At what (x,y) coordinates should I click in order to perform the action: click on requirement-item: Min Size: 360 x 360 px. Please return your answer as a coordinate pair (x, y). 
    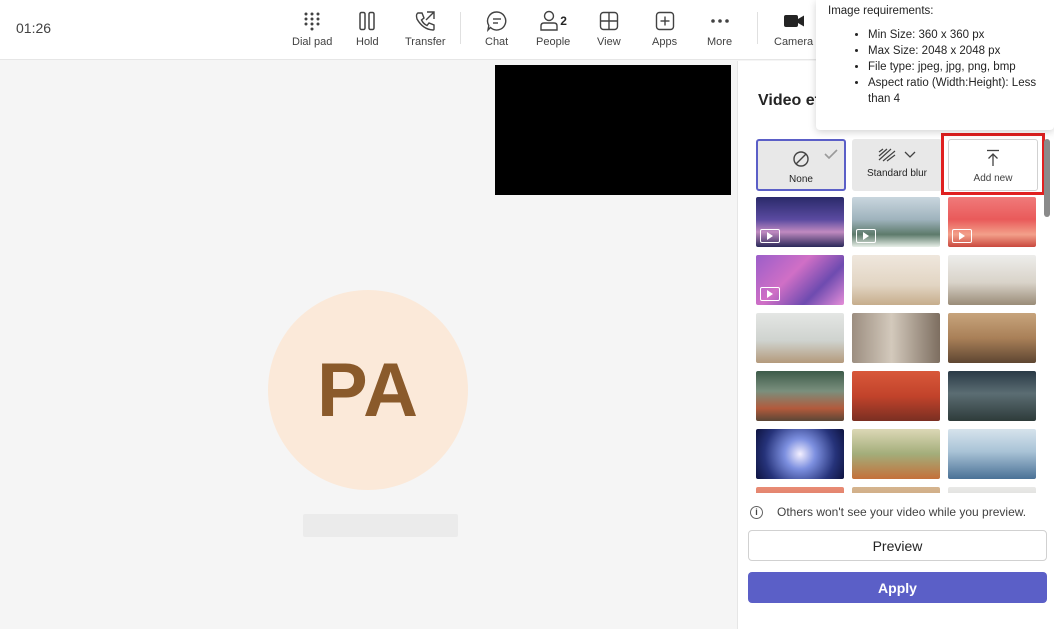
    Looking at the image, I should click on (955, 35).